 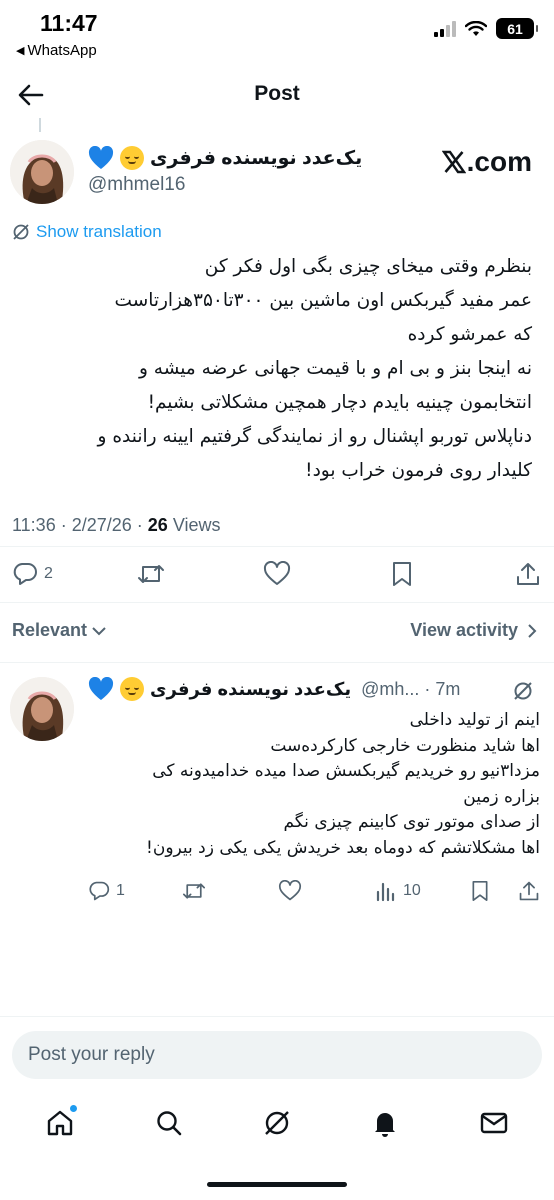 I want to click on bottom-tab-bar, so click(x=277, y=1123).